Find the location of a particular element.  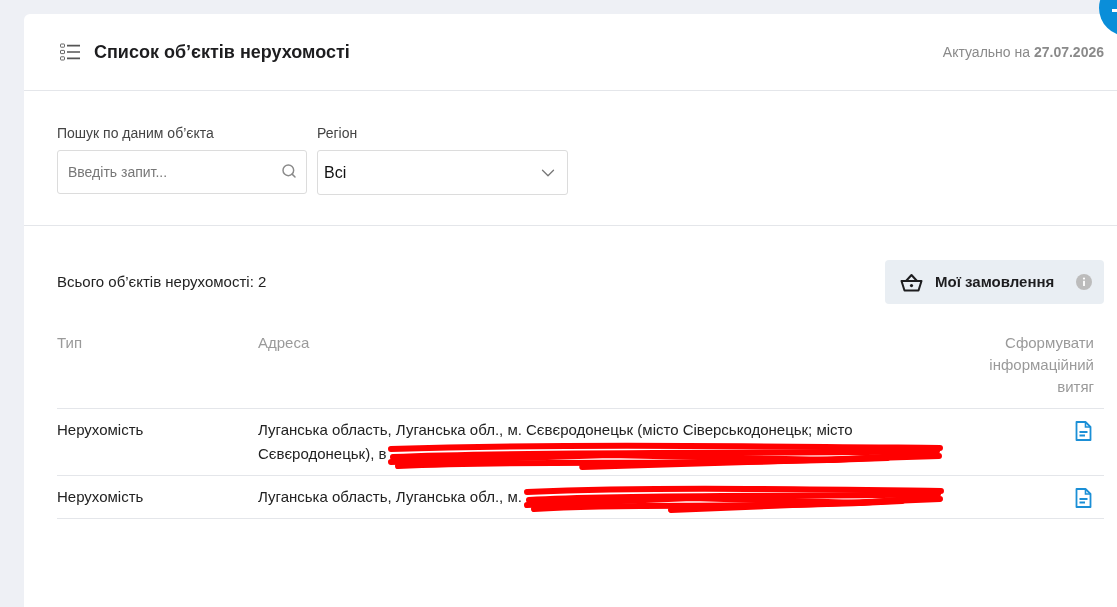

list-icon is located at coordinates (70, 52).